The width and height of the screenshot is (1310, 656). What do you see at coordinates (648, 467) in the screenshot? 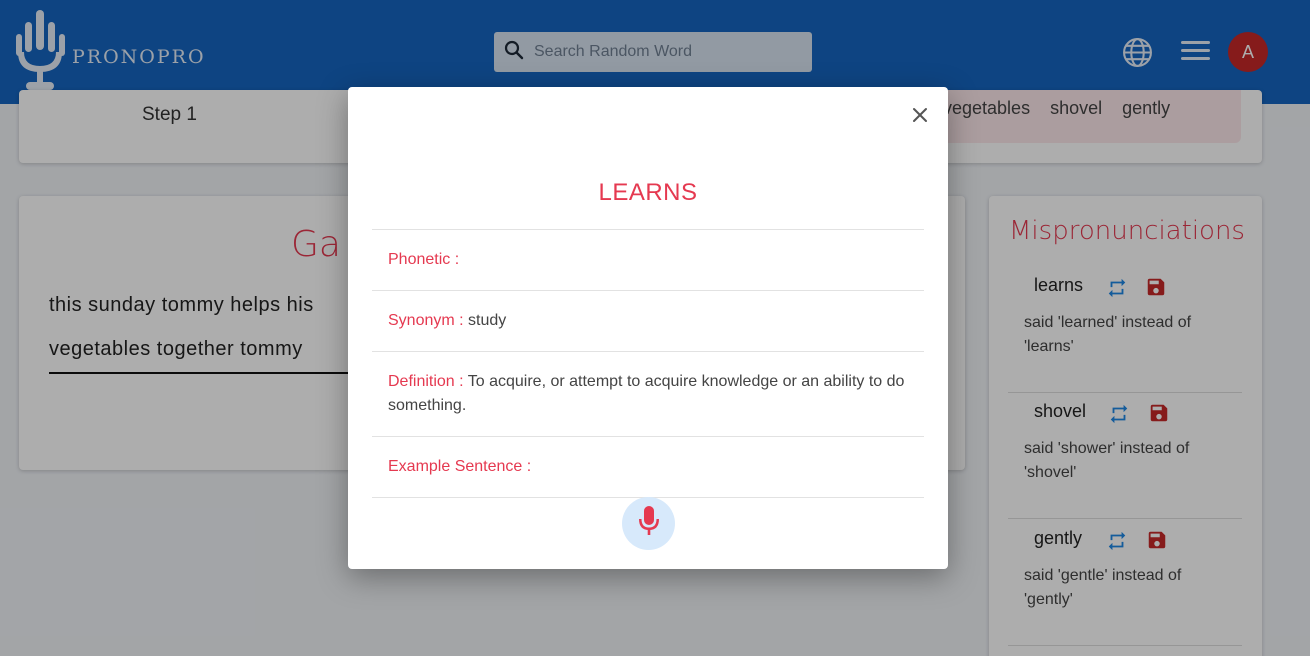
I see `example-sentence-row: Example Sentence :` at bounding box center [648, 467].